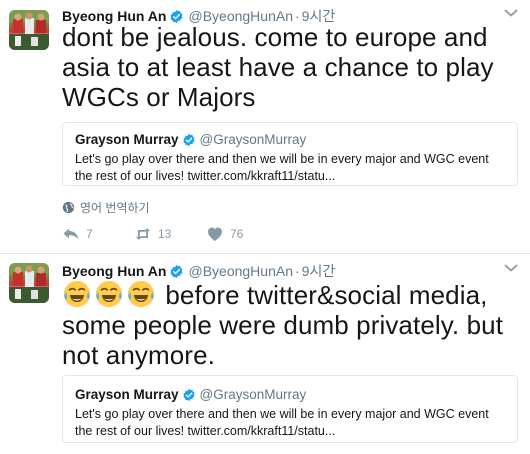 Image resolution: width=530 pixels, height=454 pixels. Describe the element at coordinates (89, 234) in the screenshot. I see `reply-count: 7` at that location.